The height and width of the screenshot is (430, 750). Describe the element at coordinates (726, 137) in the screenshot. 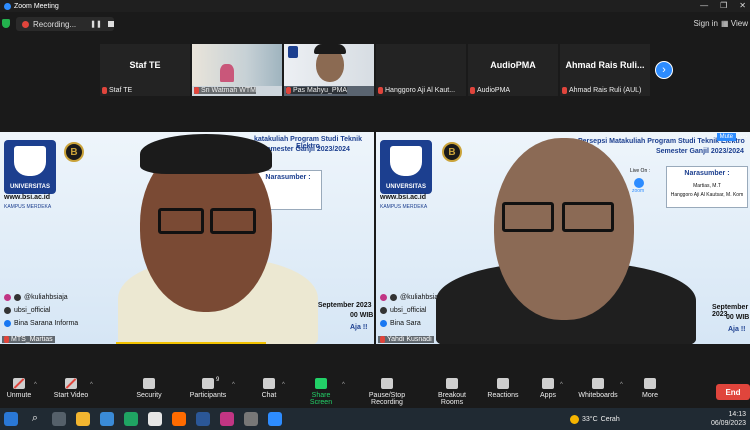

I see `mute-participant-button: Mute` at that location.